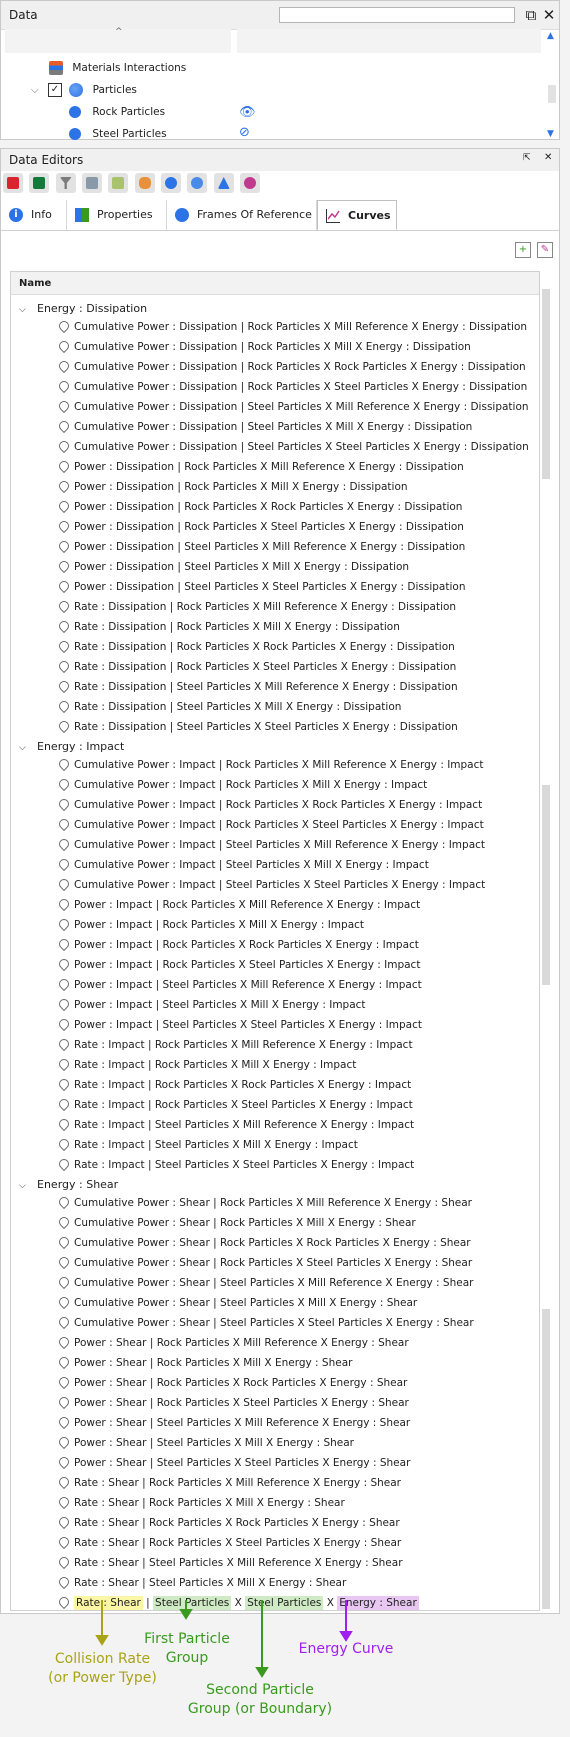  What do you see at coordinates (389, 41) in the screenshot?
I see `column-header-right` at bounding box center [389, 41].